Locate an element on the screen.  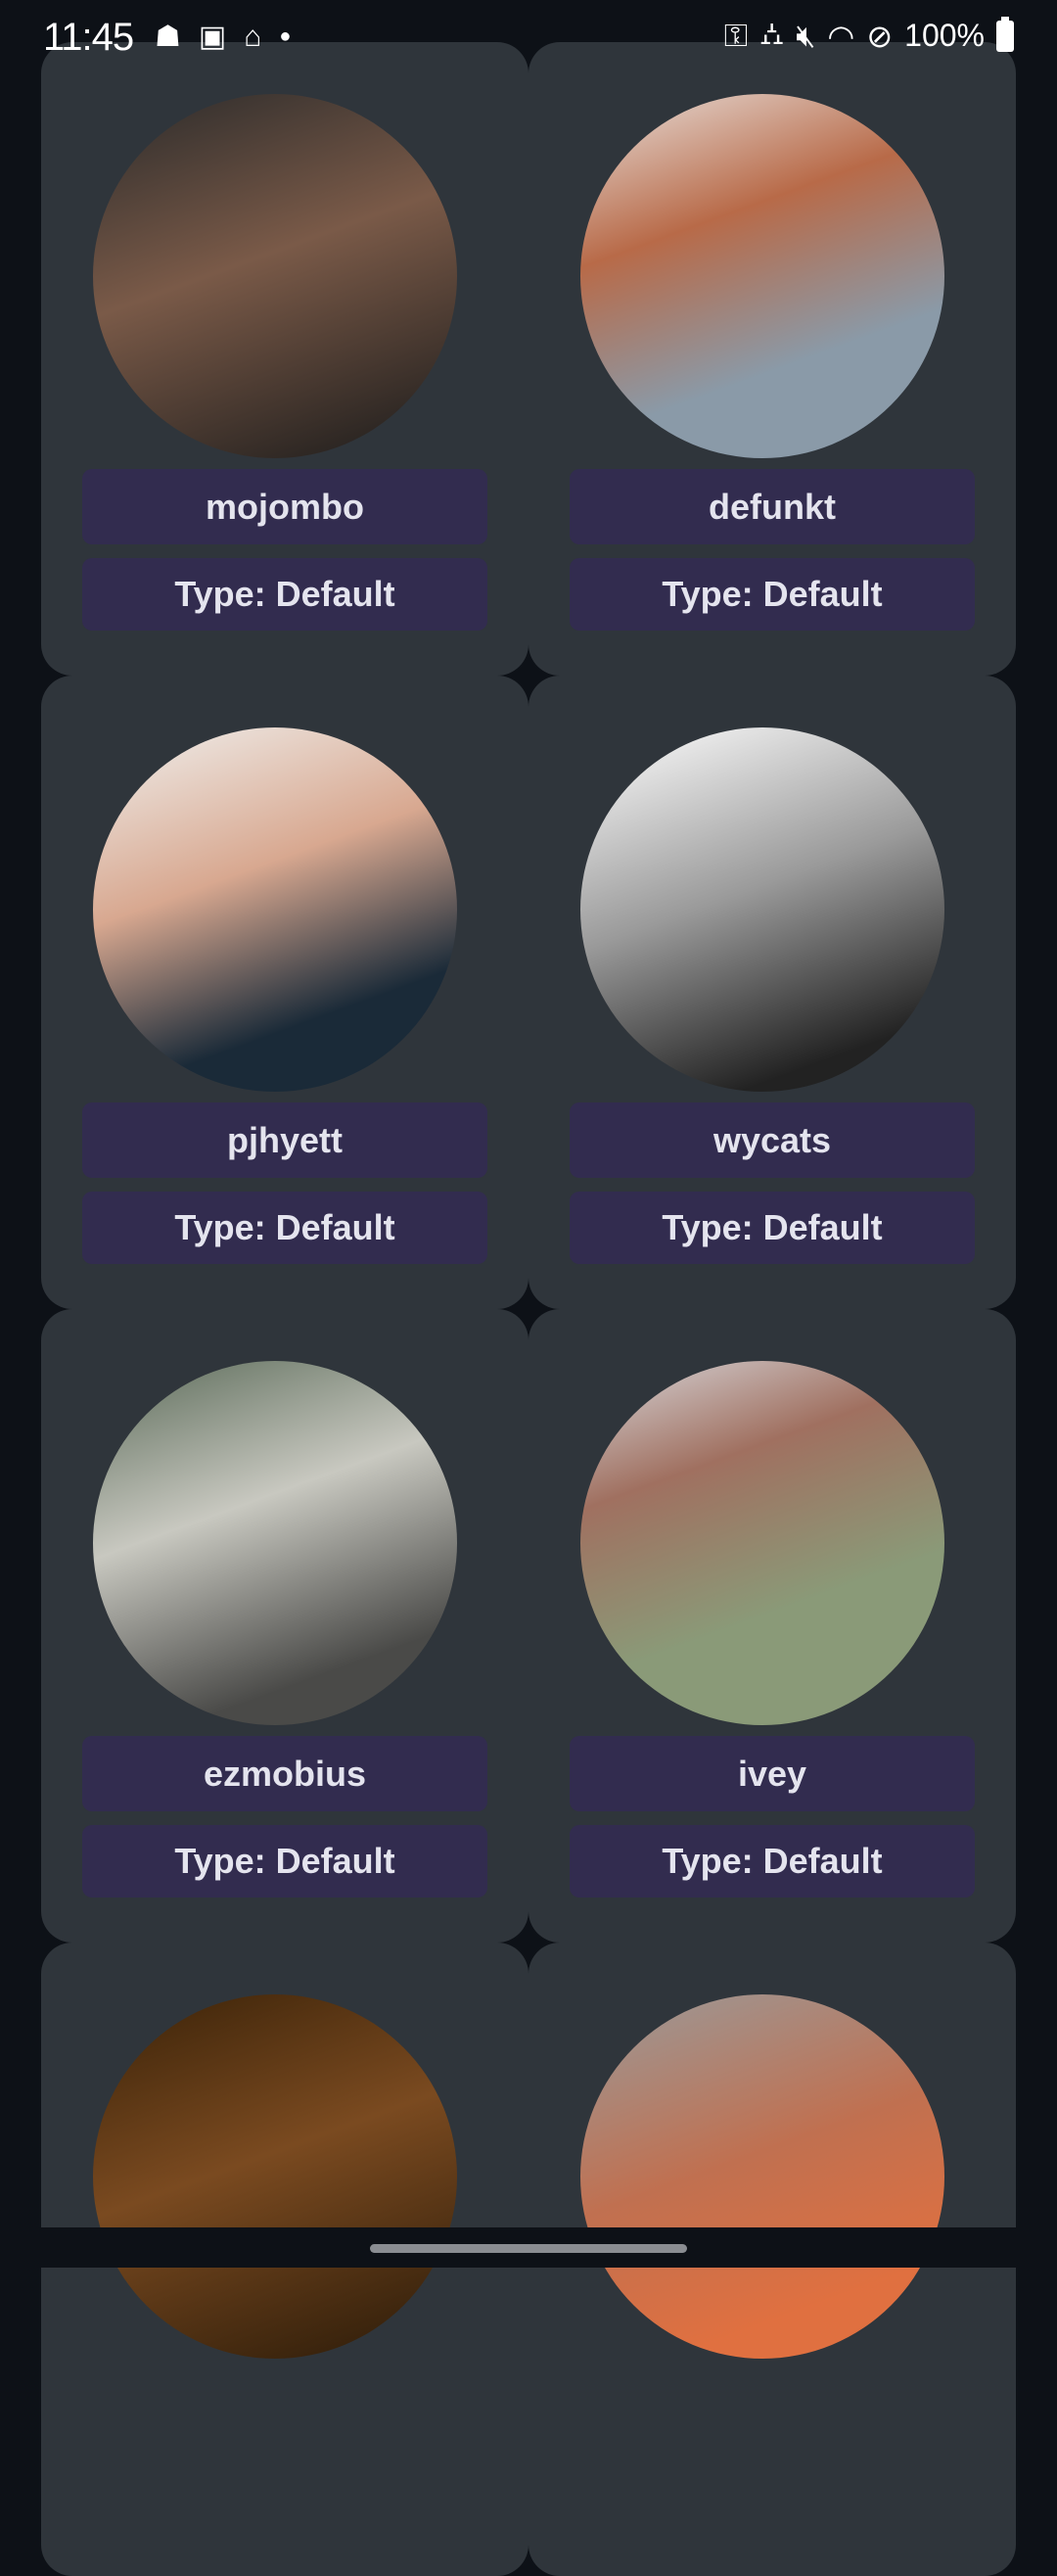
wifi-icon: ◠ is located at coordinates (841, 36).